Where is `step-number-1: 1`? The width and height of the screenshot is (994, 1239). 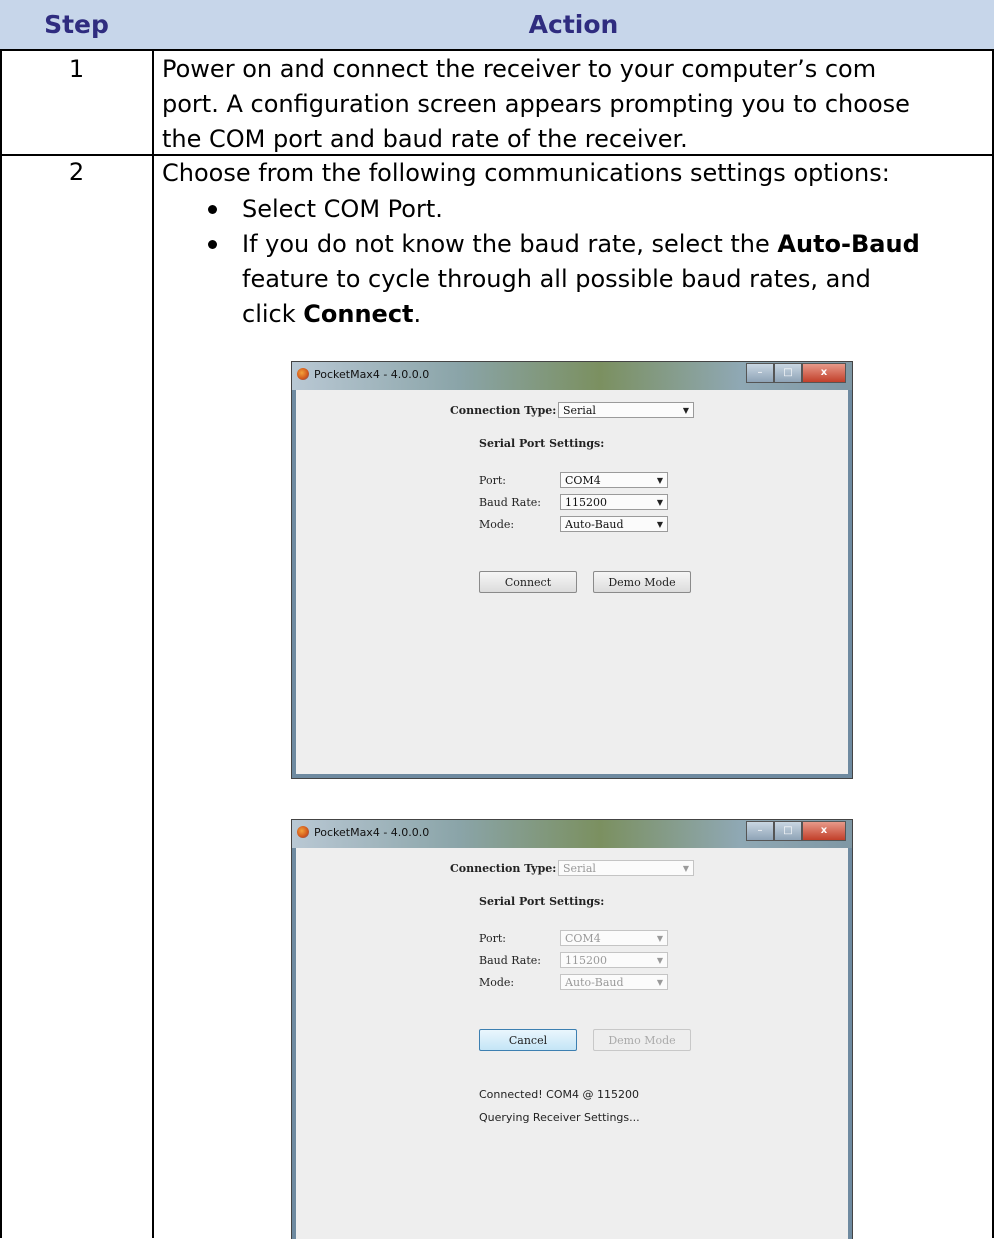
step-number-1: 1 is located at coordinates (76, 69).